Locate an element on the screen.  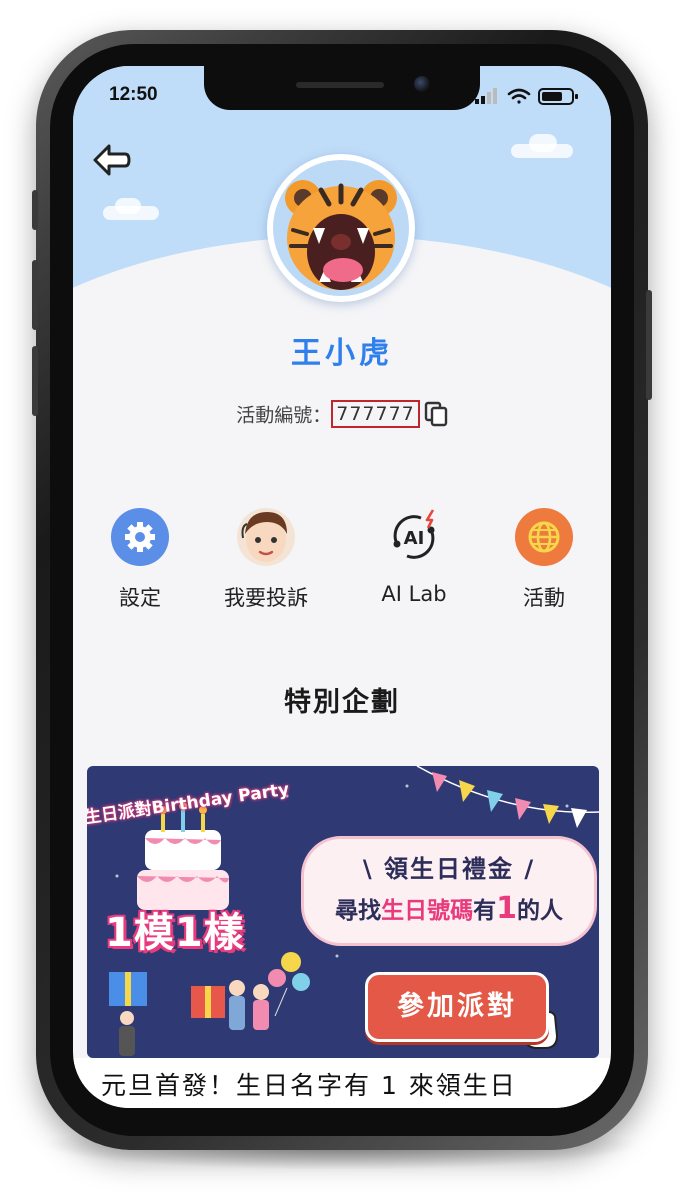
power-button is located at coordinates (649, 345).